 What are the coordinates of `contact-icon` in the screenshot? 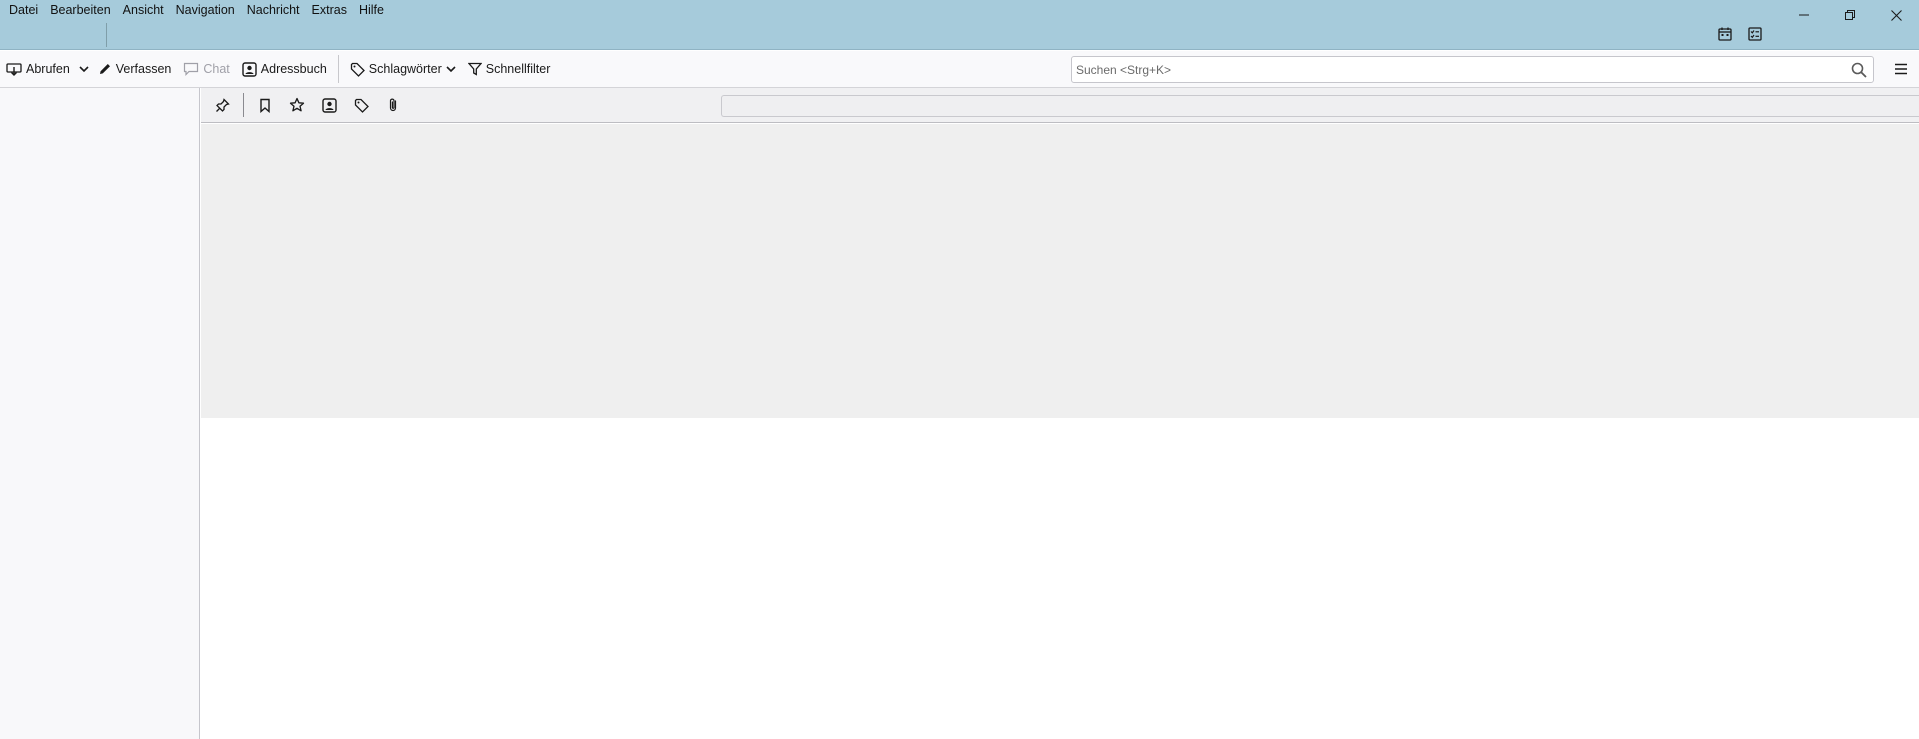 It's located at (329, 105).